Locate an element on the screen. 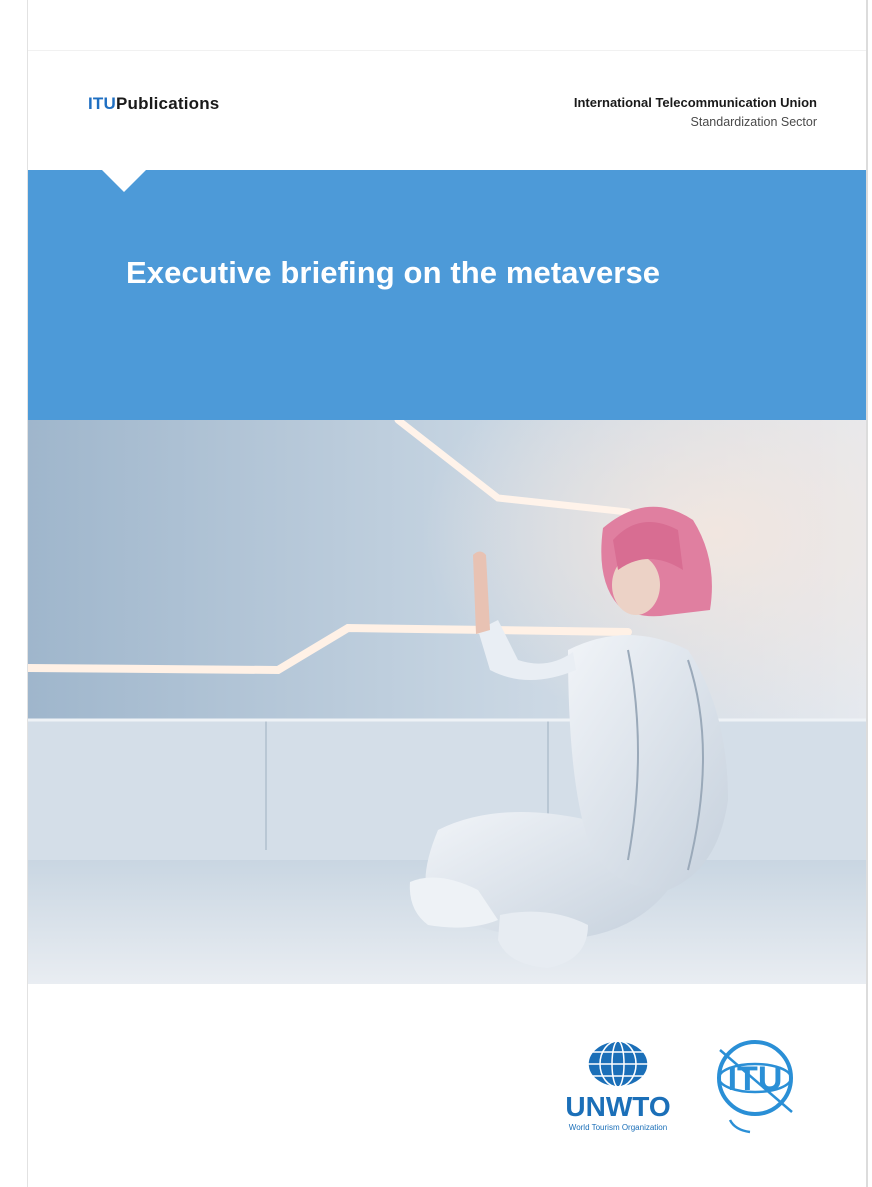 The height and width of the screenshot is (1187, 872). itu-wordmark: ITU is located at coordinates (755, 1079).